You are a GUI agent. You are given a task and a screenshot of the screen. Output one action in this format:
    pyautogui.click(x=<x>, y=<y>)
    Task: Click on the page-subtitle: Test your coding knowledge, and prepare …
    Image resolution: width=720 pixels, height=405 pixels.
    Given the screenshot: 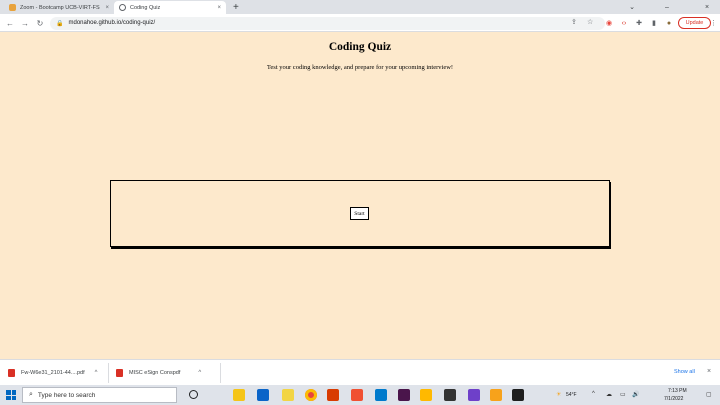 What is the action you would take?
    pyautogui.click(x=360, y=67)
    